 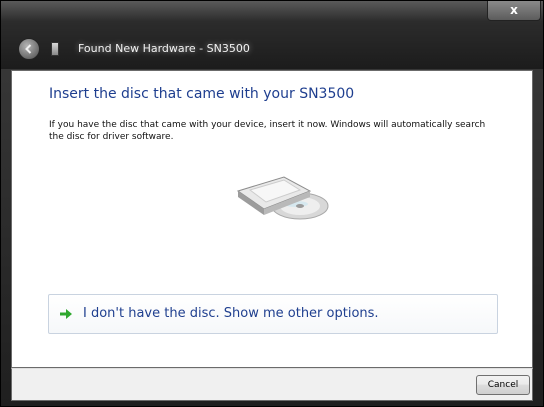 What do you see at coordinates (55, 49) in the screenshot?
I see `hardware-wizard-icon` at bounding box center [55, 49].